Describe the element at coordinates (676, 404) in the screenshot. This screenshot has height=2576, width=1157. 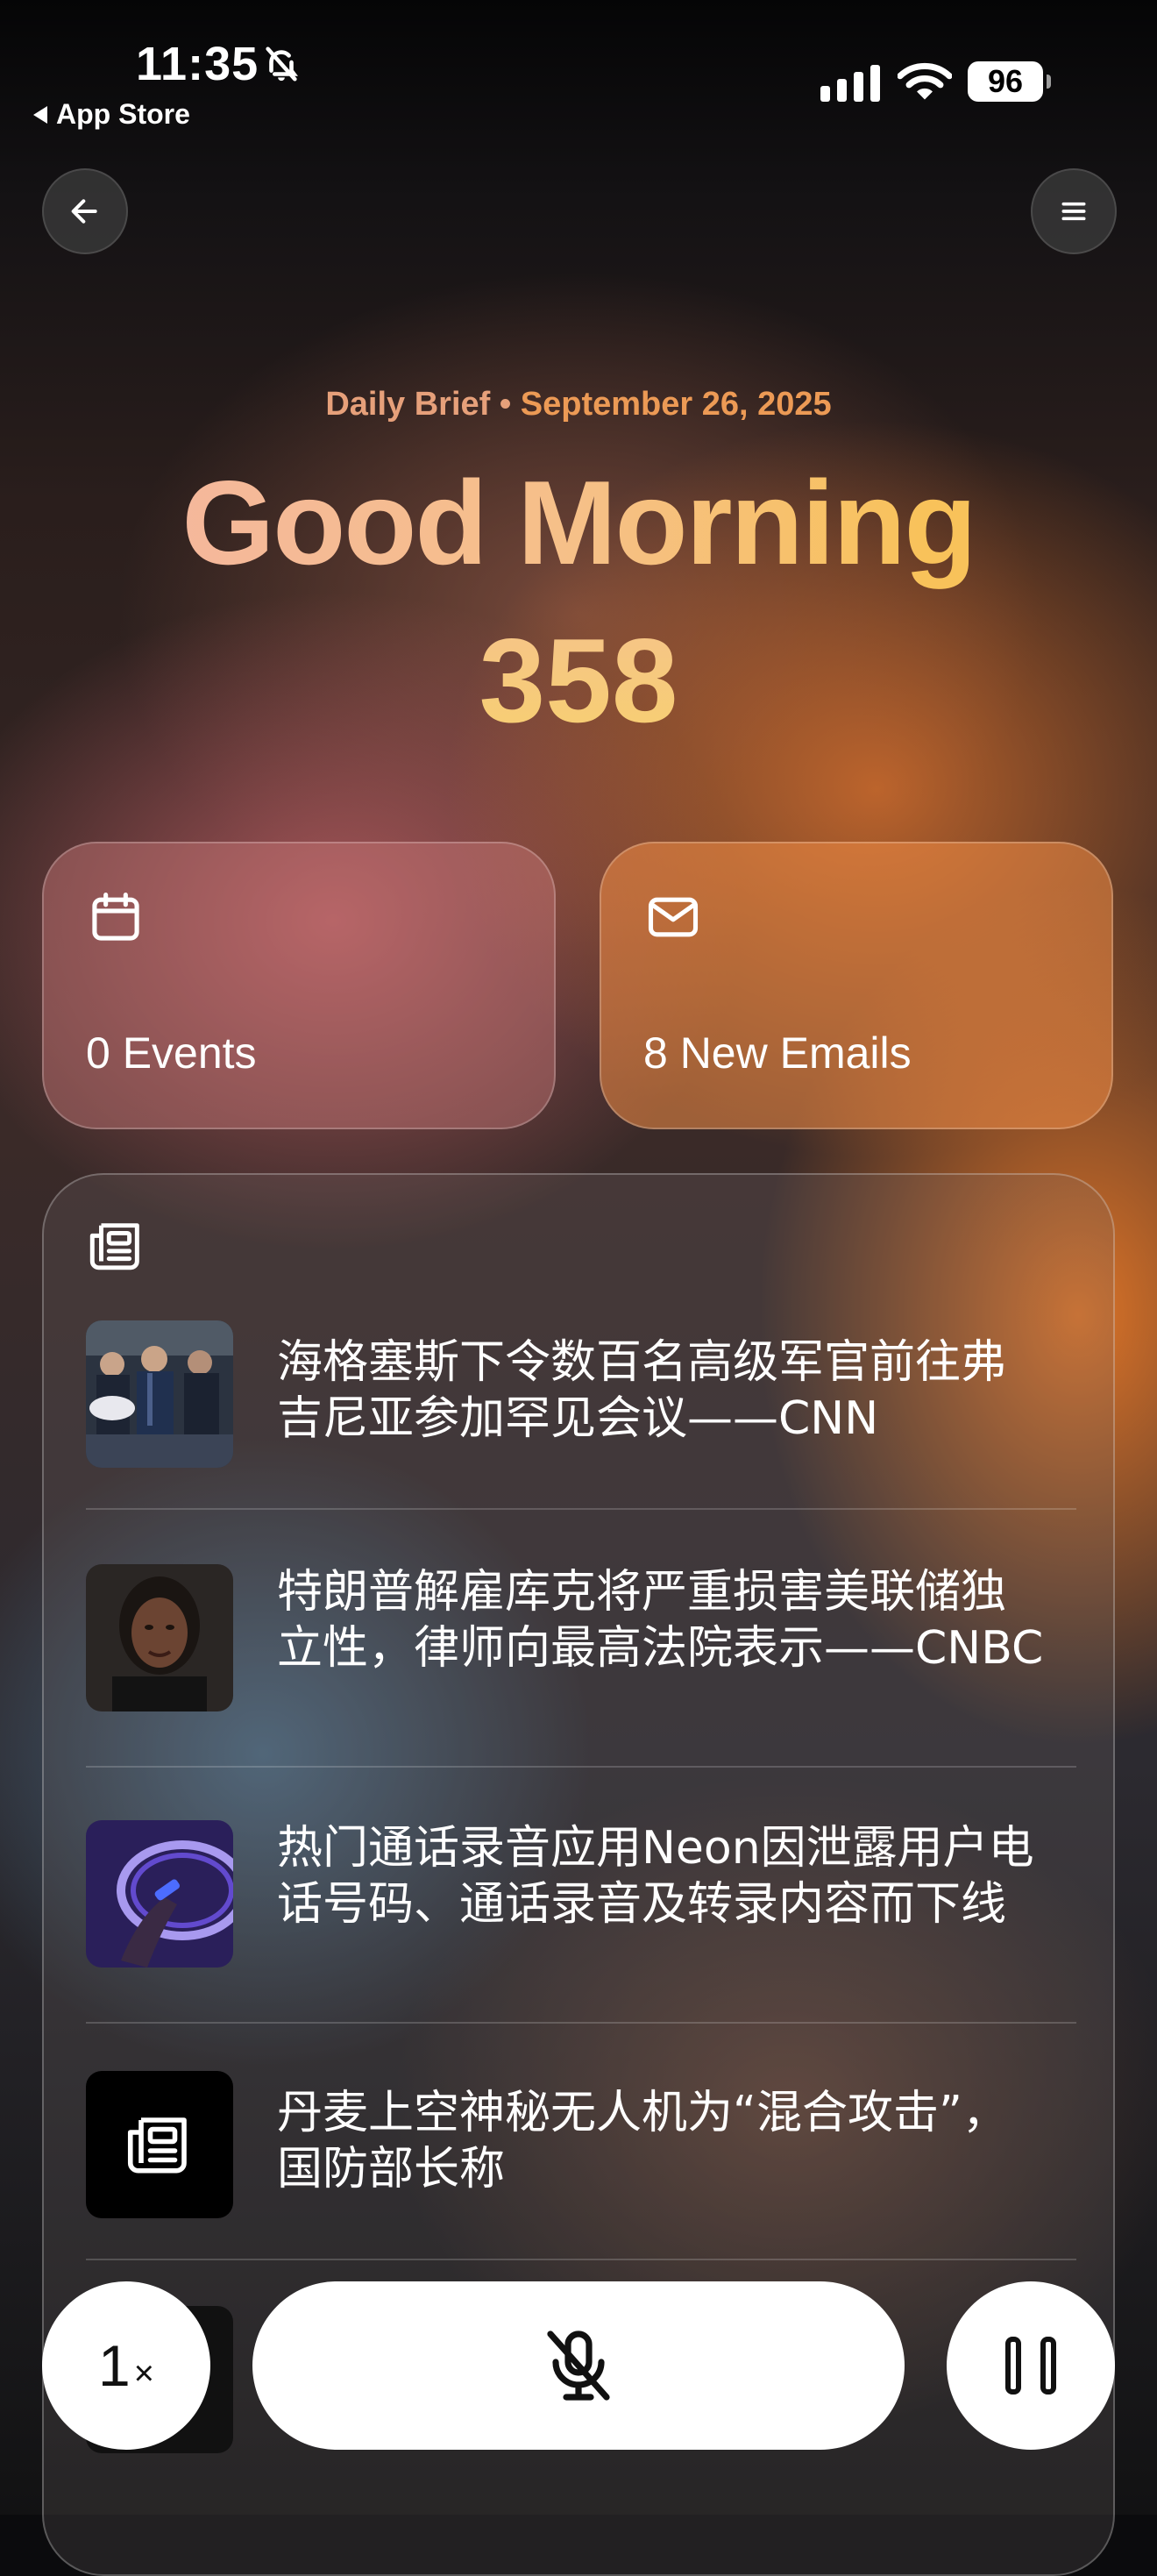
I see `brief-date: September 26, 2025` at that location.